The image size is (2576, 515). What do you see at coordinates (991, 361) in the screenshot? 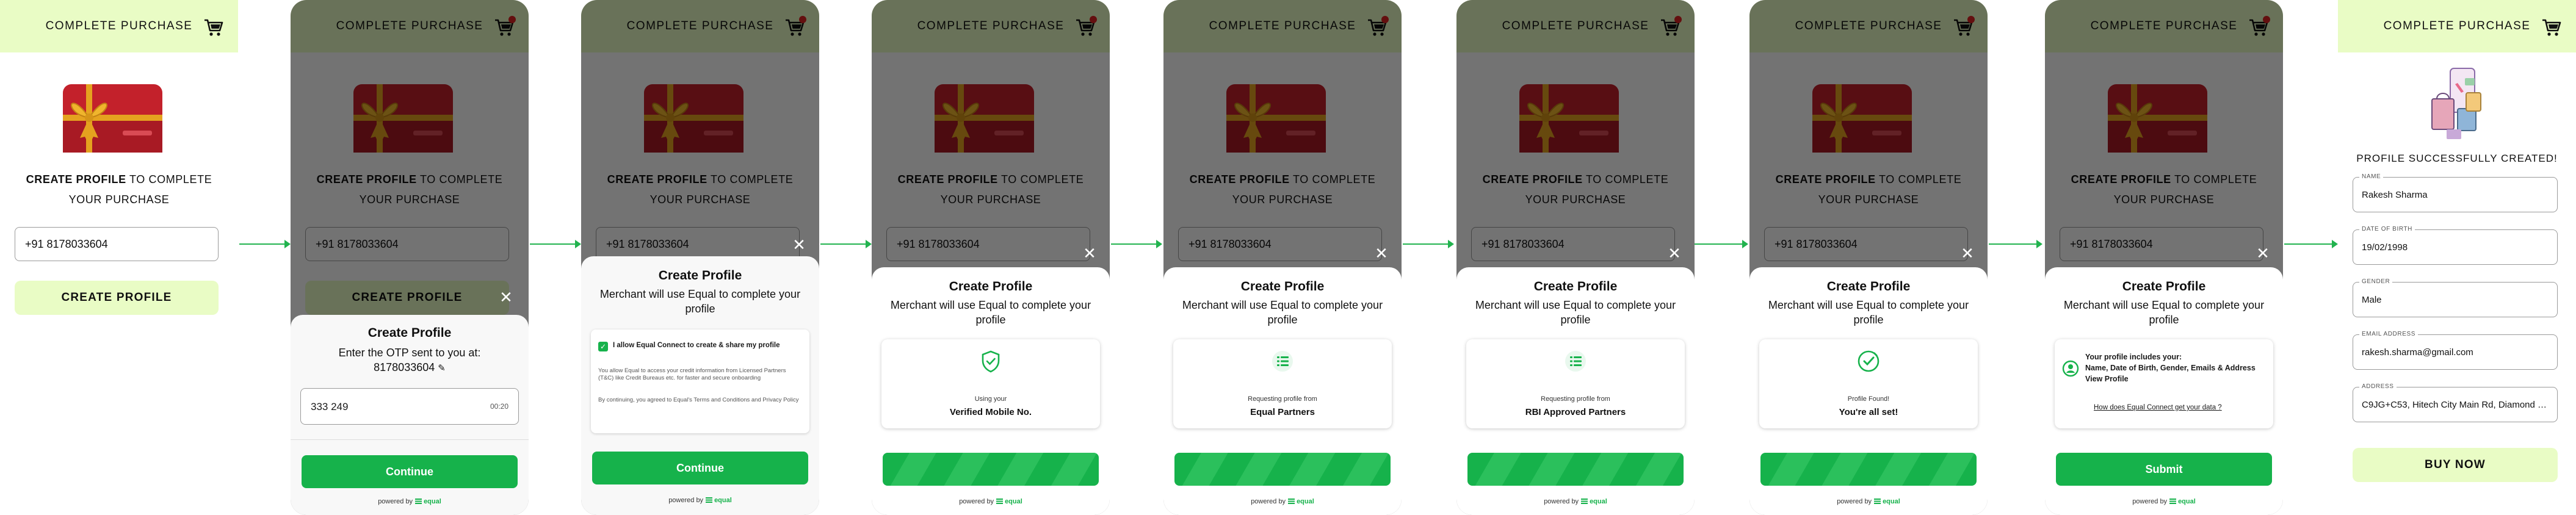
I see `shield-check-icon` at bounding box center [991, 361].